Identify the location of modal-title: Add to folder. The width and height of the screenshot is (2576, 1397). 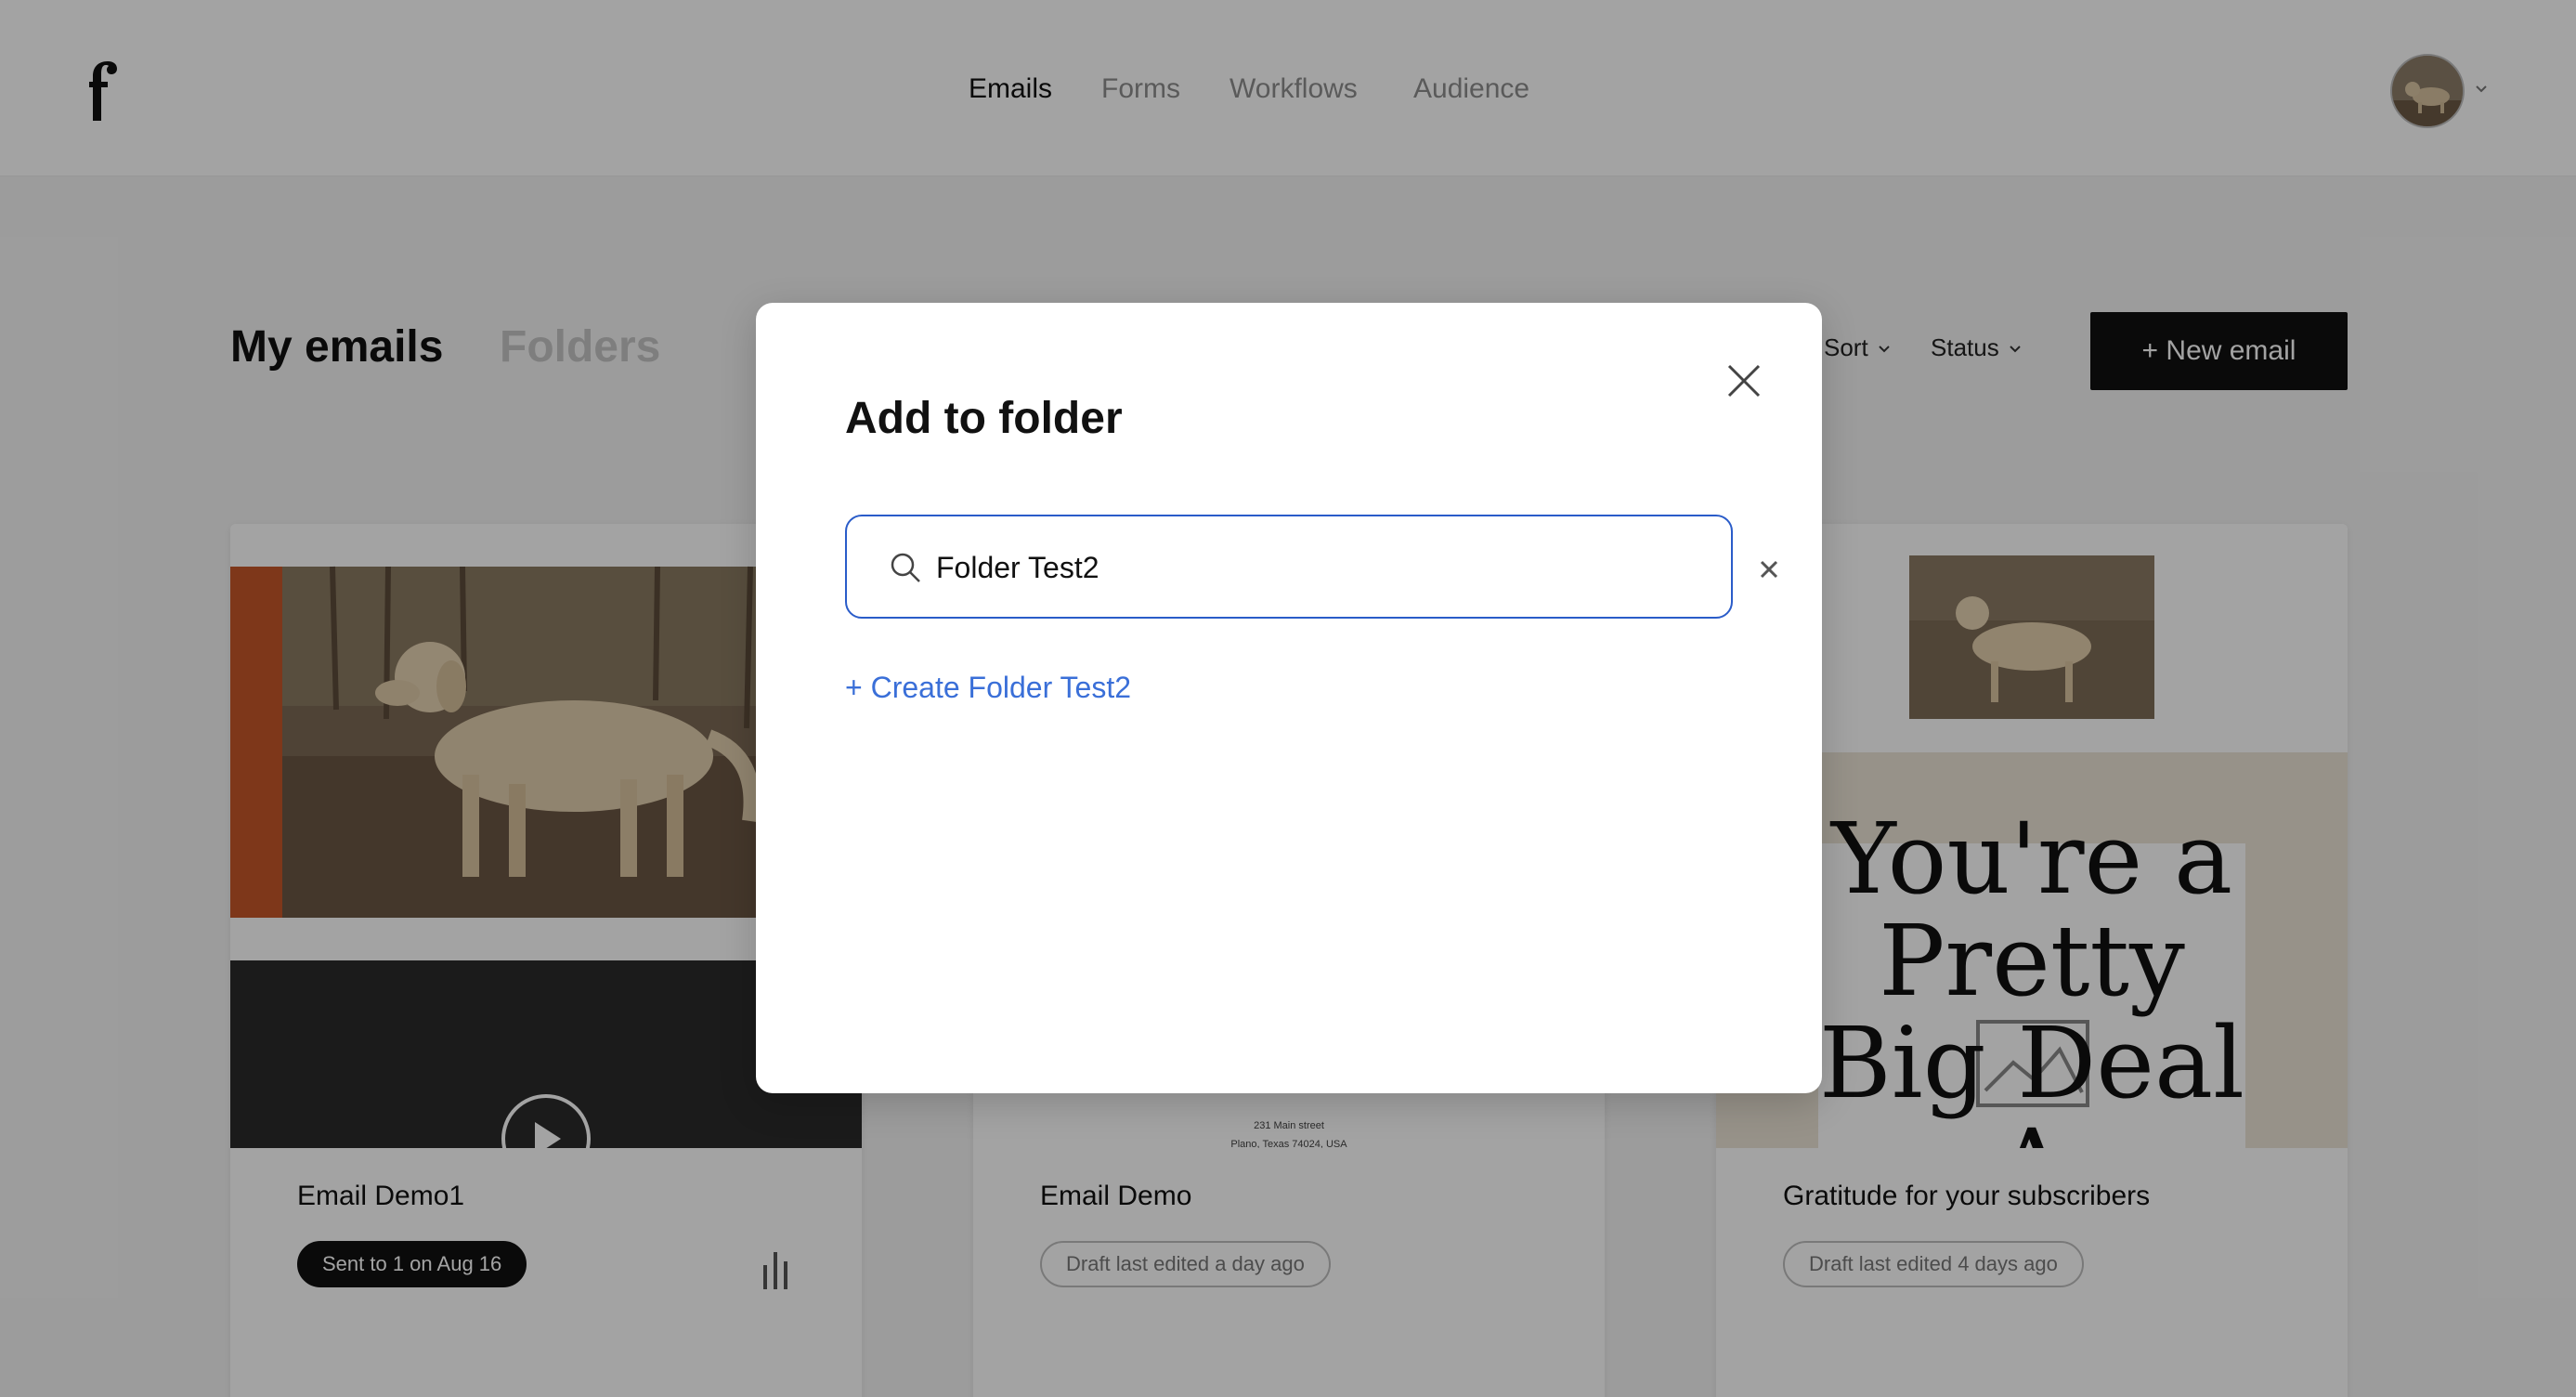
(984, 418).